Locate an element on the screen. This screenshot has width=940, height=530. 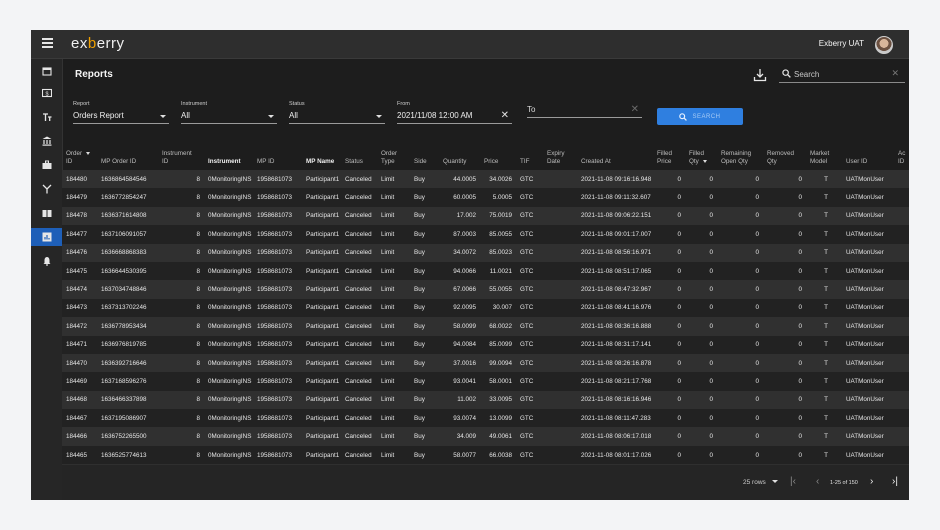
prev-page-icon: ‹ is located at coordinates (817, 481).